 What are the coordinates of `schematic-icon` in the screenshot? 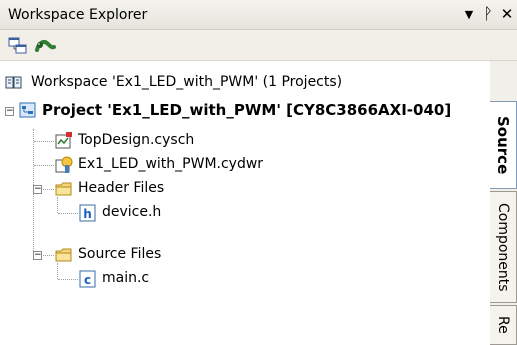 It's located at (63, 140).